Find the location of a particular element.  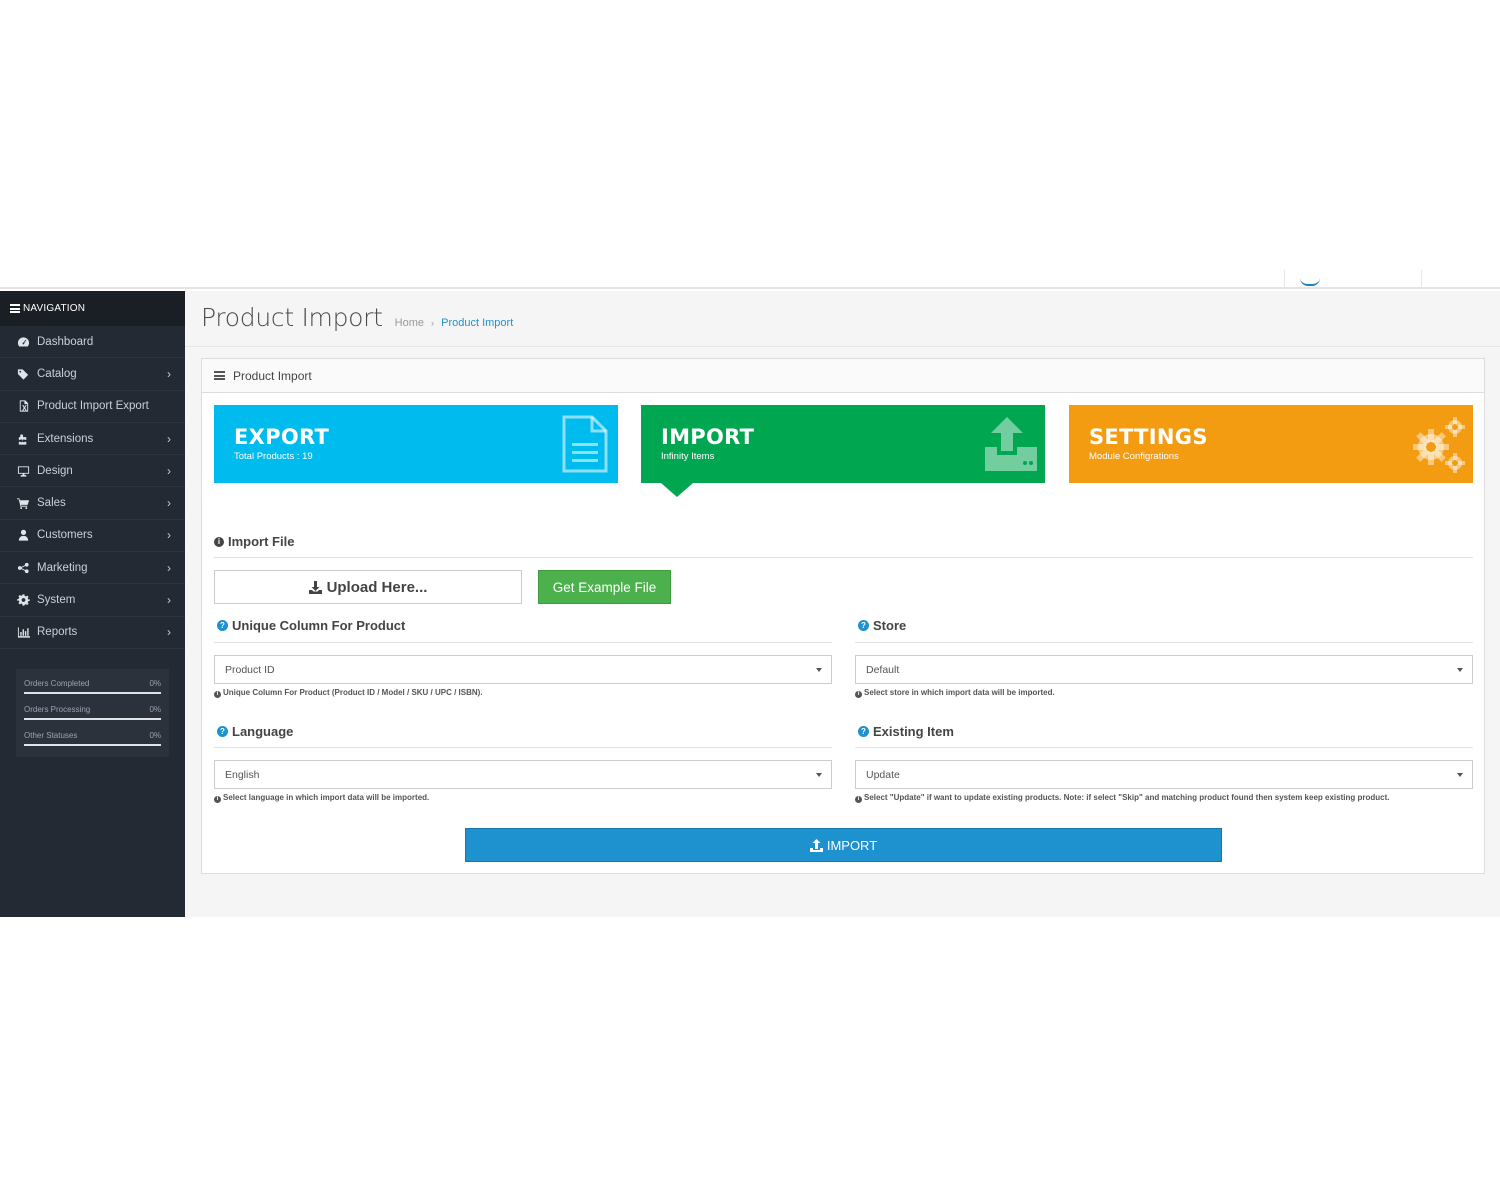

sidebar-item-label: Catalog is located at coordinates (57, 373).